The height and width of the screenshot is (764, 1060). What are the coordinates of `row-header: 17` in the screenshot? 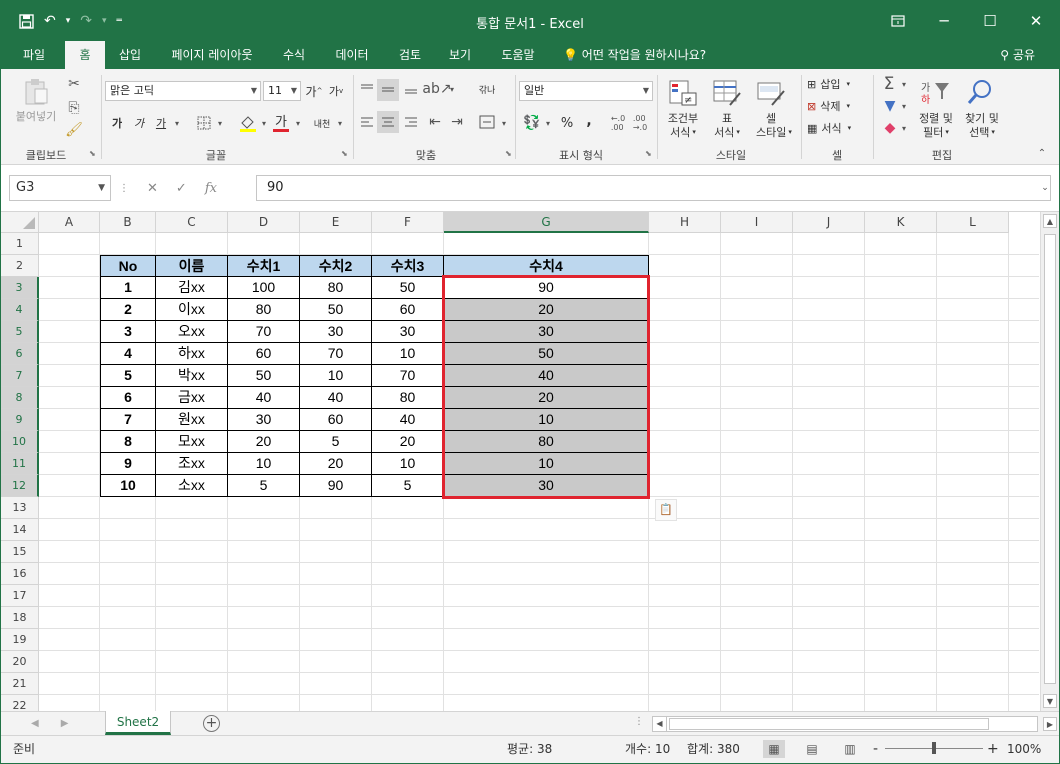 It's located at (20, 596).